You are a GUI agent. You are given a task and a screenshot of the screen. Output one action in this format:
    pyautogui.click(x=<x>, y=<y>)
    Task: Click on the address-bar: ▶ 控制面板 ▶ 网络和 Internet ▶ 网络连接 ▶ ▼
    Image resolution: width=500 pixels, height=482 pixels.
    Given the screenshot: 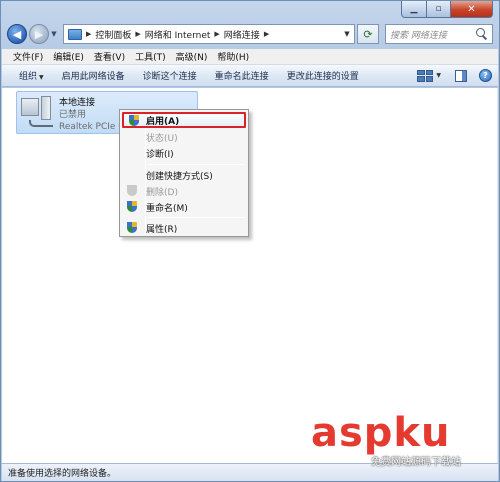 What is the action you would take?
    pyautogui.click(x=209, y=34)
    